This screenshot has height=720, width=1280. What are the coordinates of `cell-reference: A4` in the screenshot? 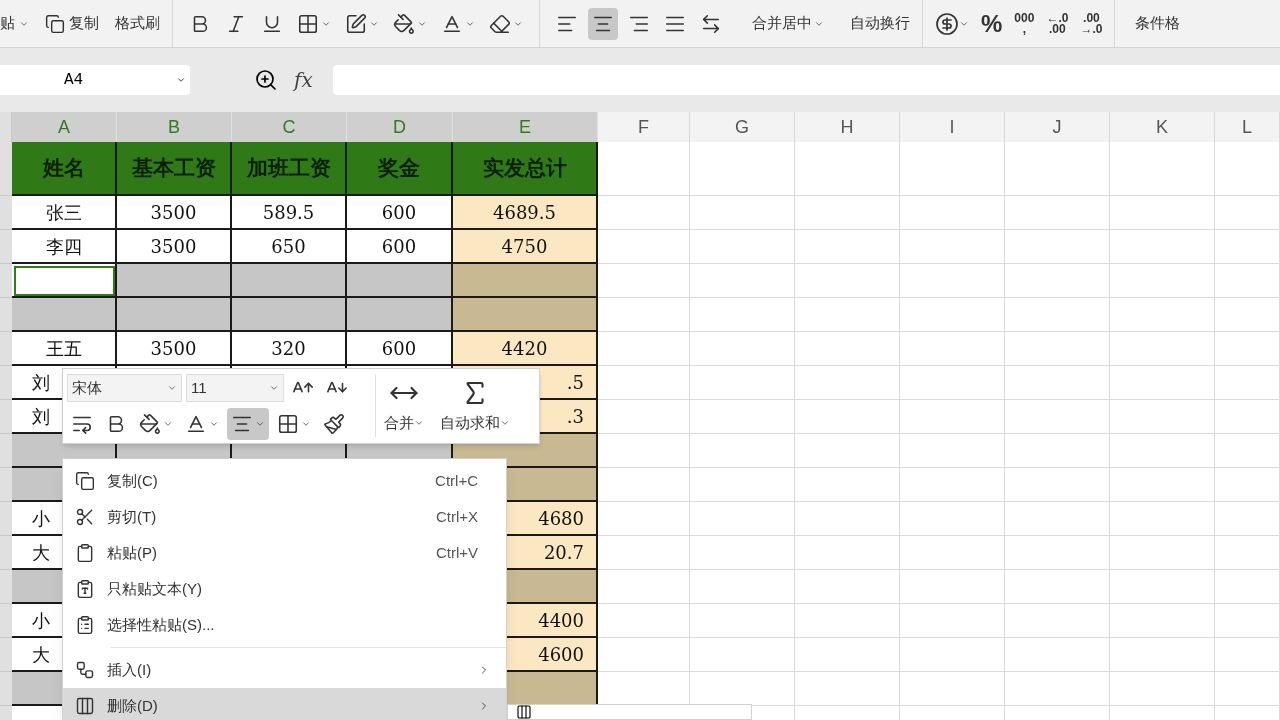 It's located at (74, 80).